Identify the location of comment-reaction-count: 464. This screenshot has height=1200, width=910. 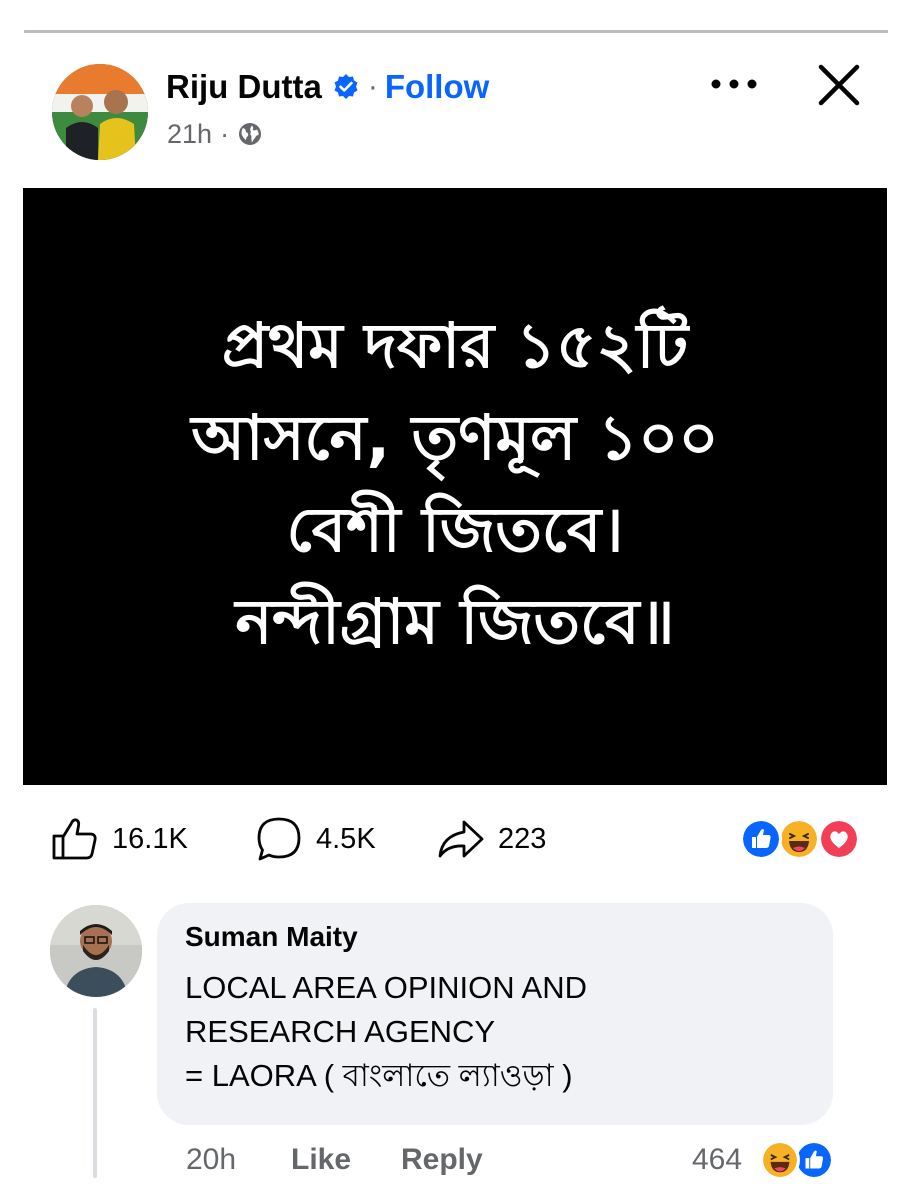
(717, 1160).